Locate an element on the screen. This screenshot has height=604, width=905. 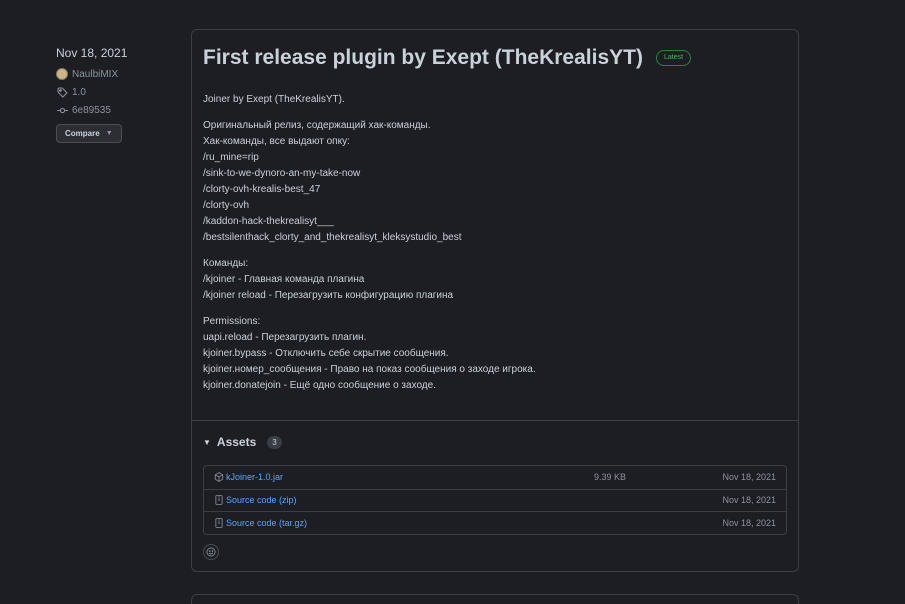
add-reaction-button is located at coordinates (211, 552).